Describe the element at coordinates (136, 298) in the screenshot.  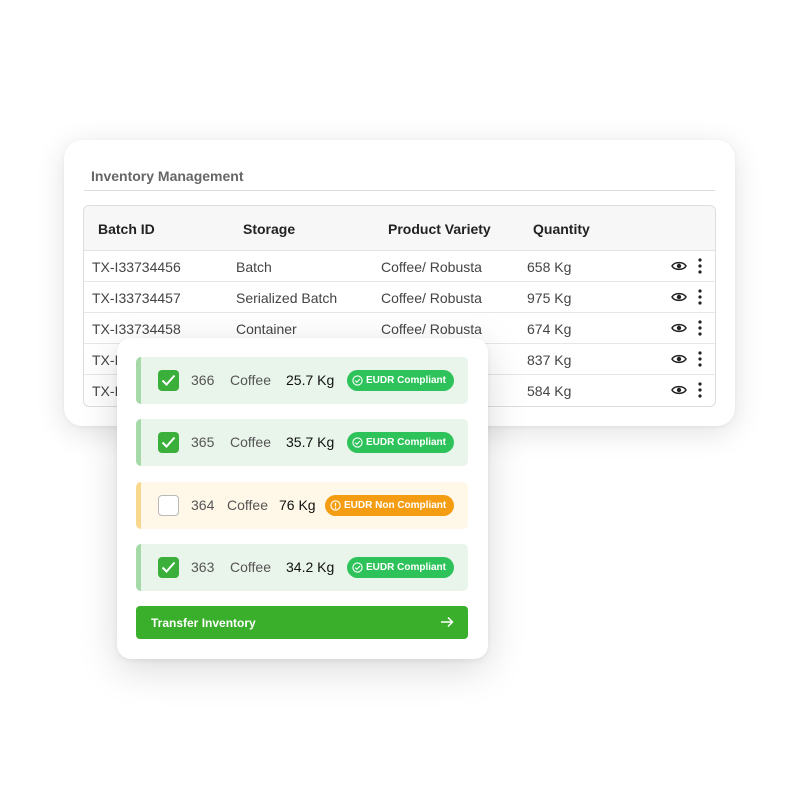
I see `cell-batch-id: TX-I33734457` at that location.